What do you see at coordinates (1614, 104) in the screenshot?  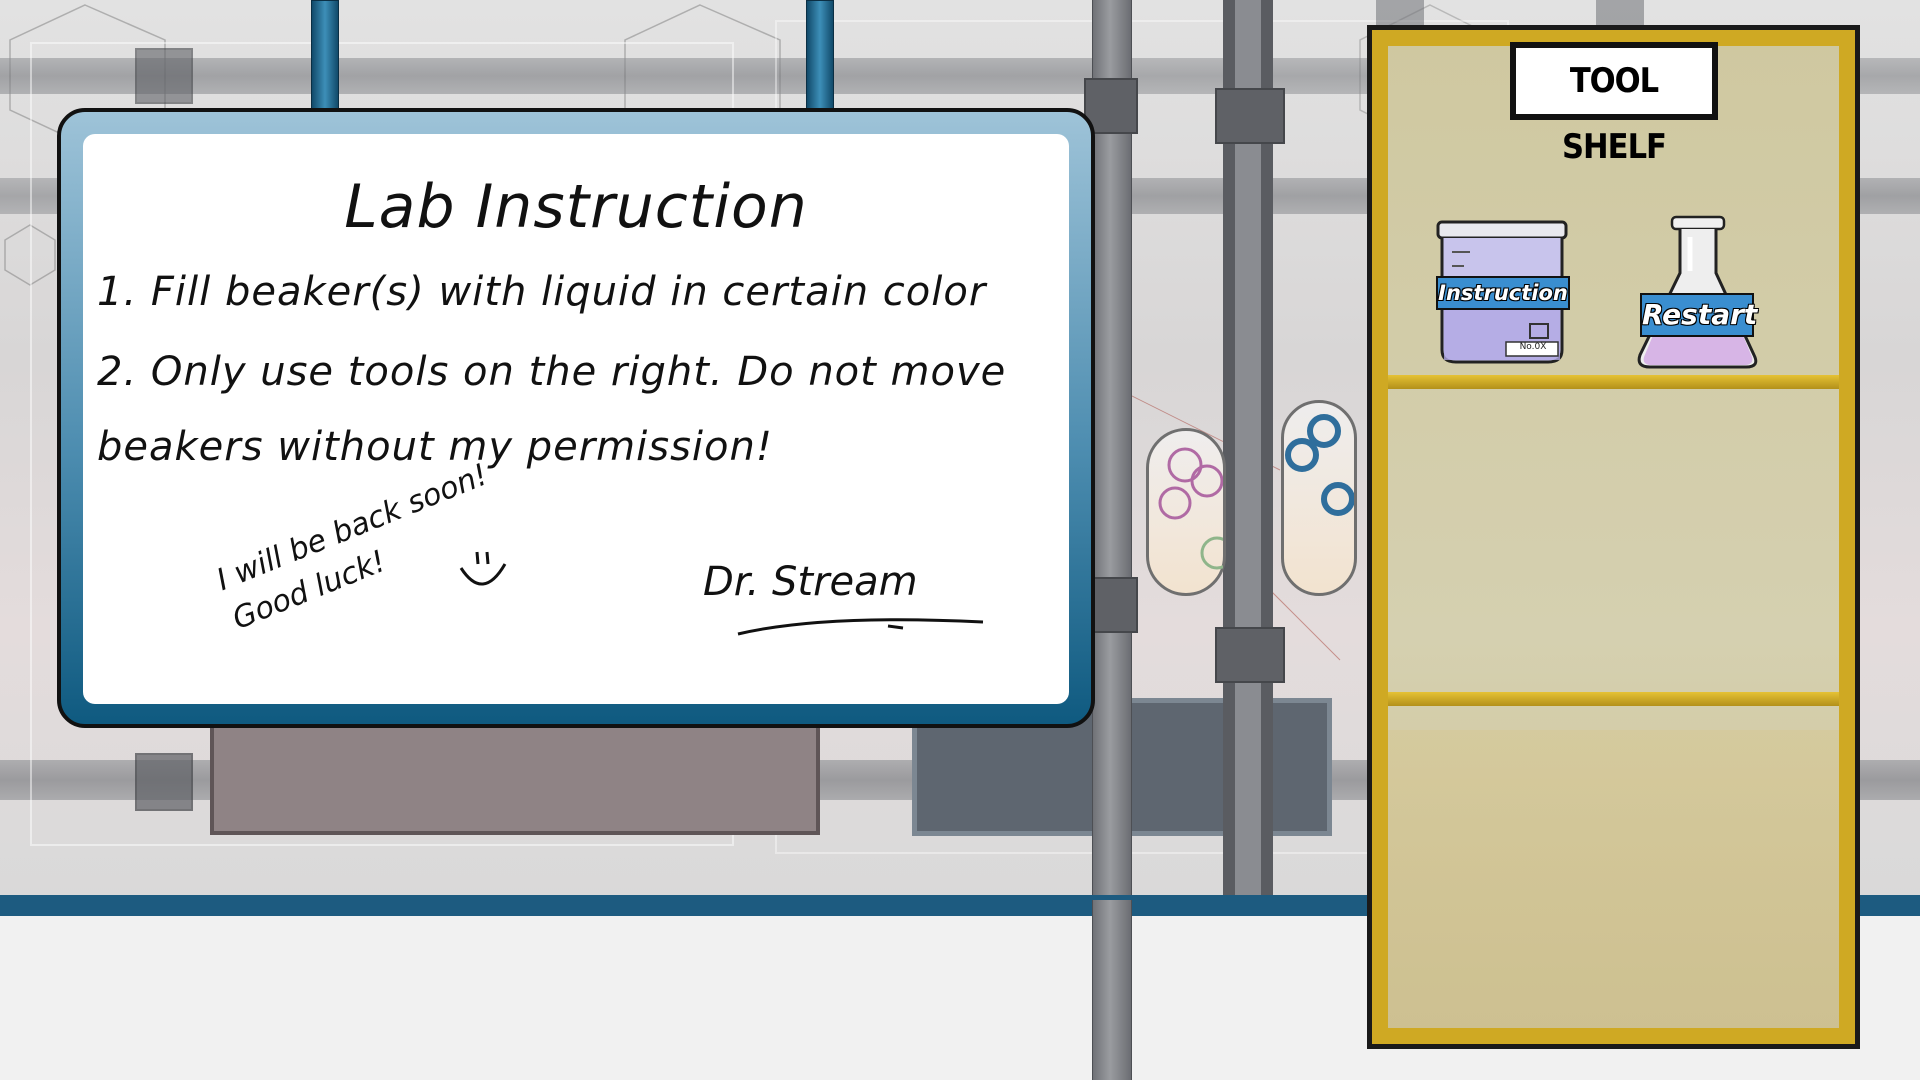 I see `shelf-title: TOOL SHELF` at bounding box center [1614, 104].